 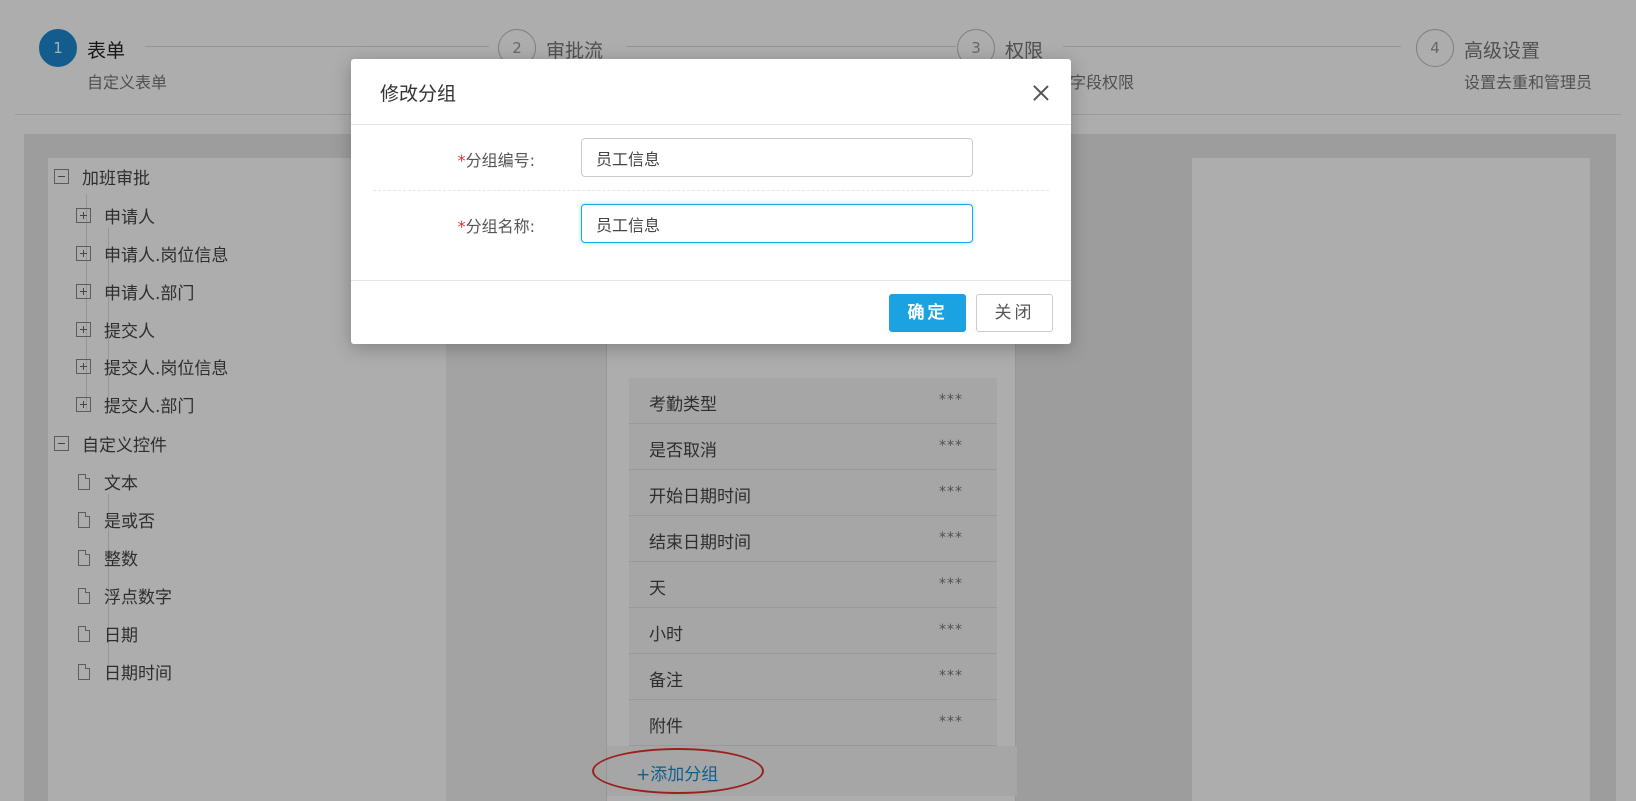 I want to click on group-code-label-text: 分组编号:, so click(x=500, y=160).